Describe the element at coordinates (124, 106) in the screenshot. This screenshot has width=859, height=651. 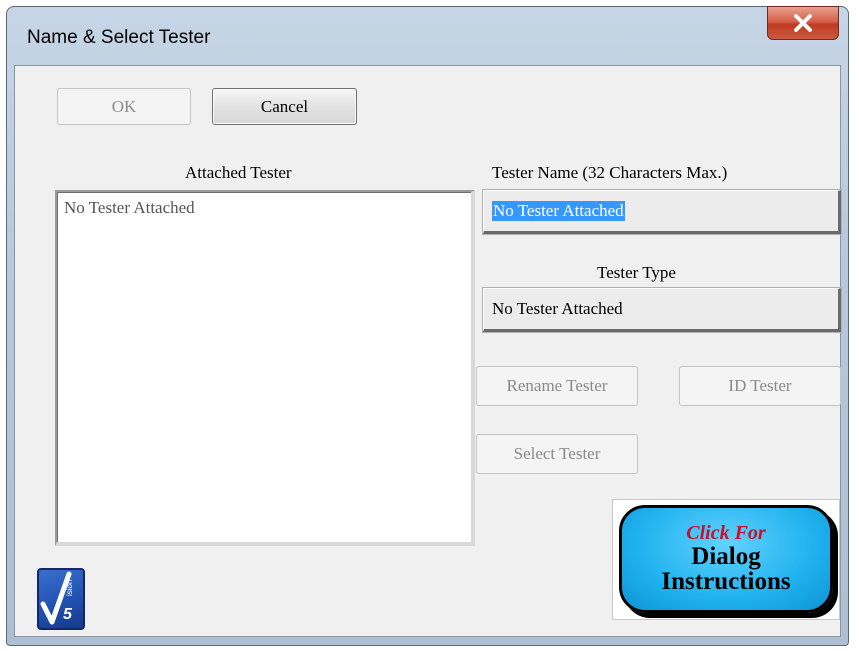
I see `ok-button: OK` at that location.